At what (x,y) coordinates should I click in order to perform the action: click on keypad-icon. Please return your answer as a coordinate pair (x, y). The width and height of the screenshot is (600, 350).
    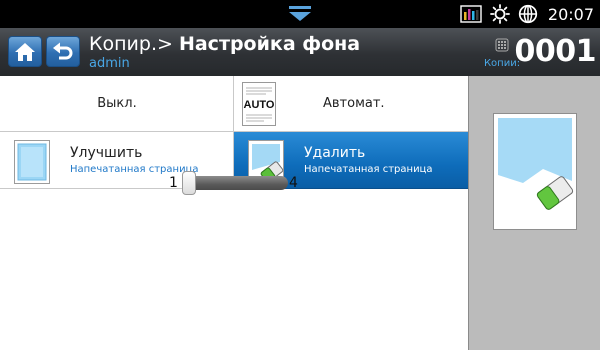
    Looking at the image, I should click on (502, 45).